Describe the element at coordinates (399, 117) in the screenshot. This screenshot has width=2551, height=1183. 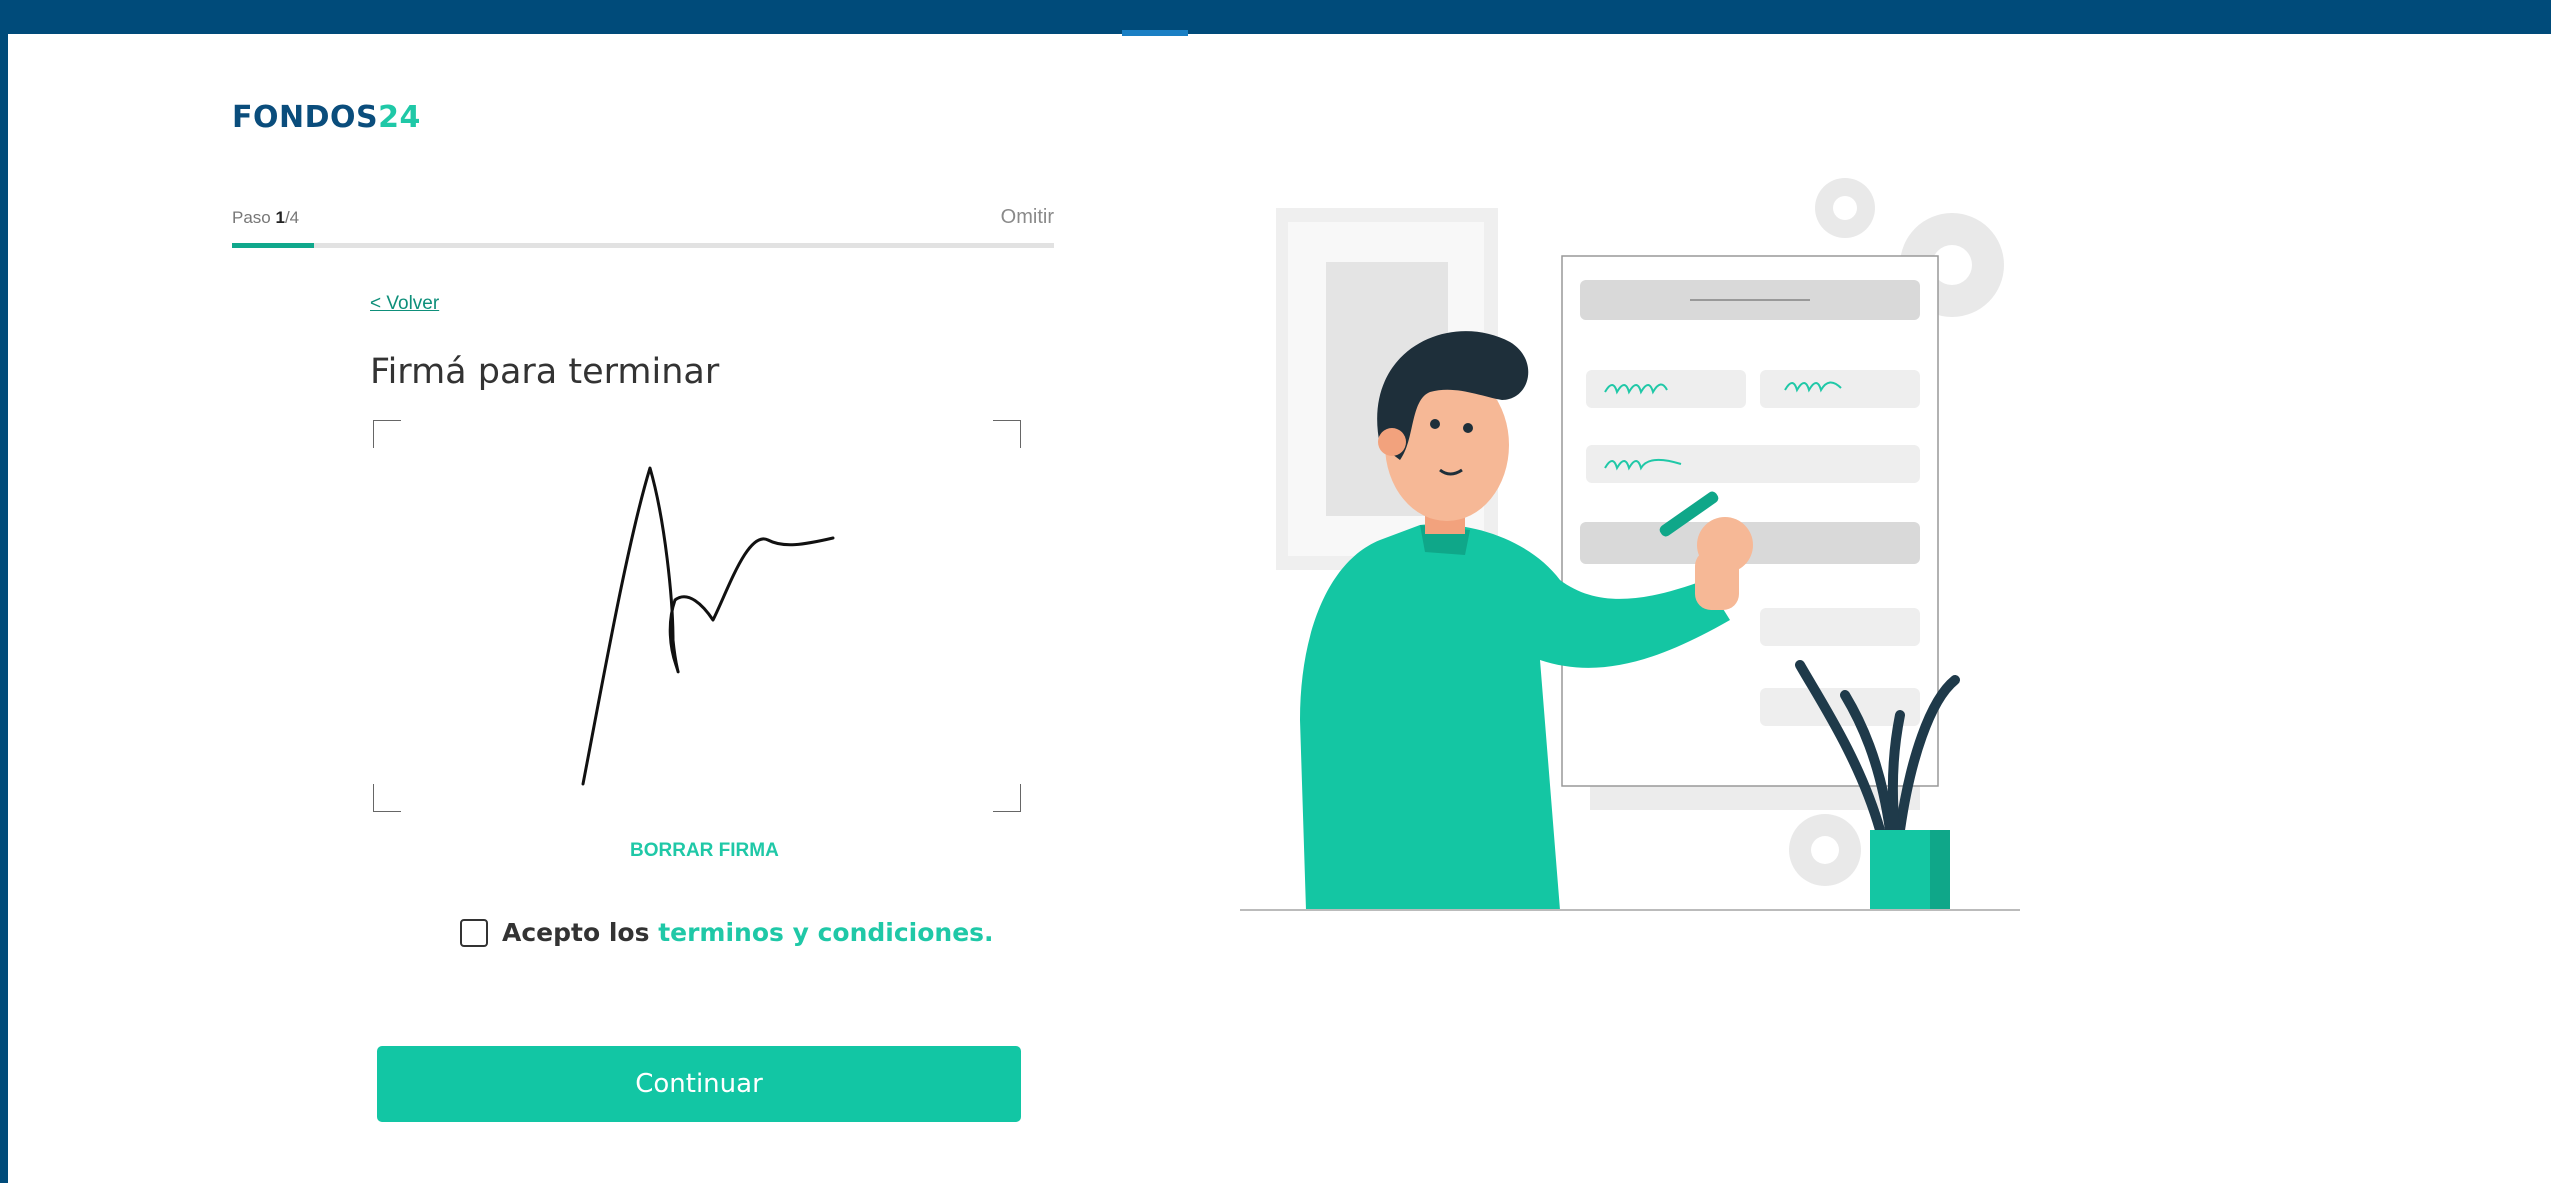
I see `brand-number: 24` at that location.